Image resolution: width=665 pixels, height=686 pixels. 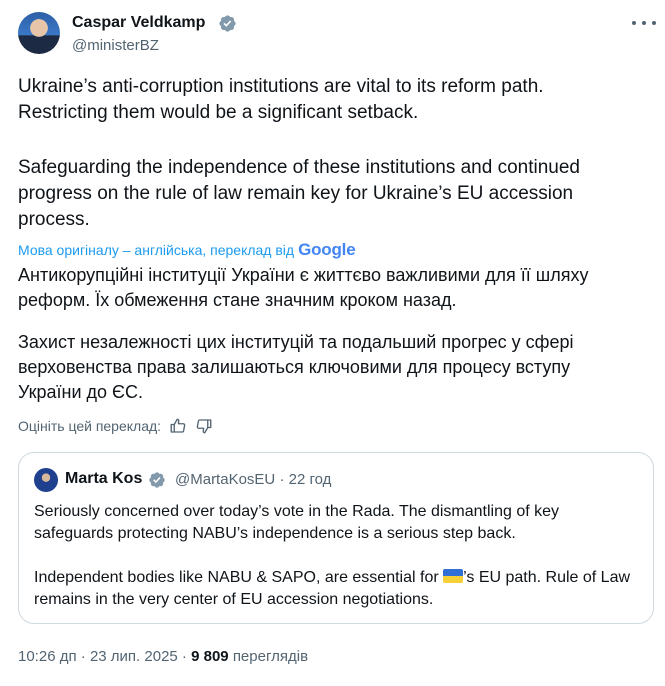 What do you see at coordinates (46, 480) in the screenshot?
I see `quoted-author-avatar` at bounding box center [46, 480].